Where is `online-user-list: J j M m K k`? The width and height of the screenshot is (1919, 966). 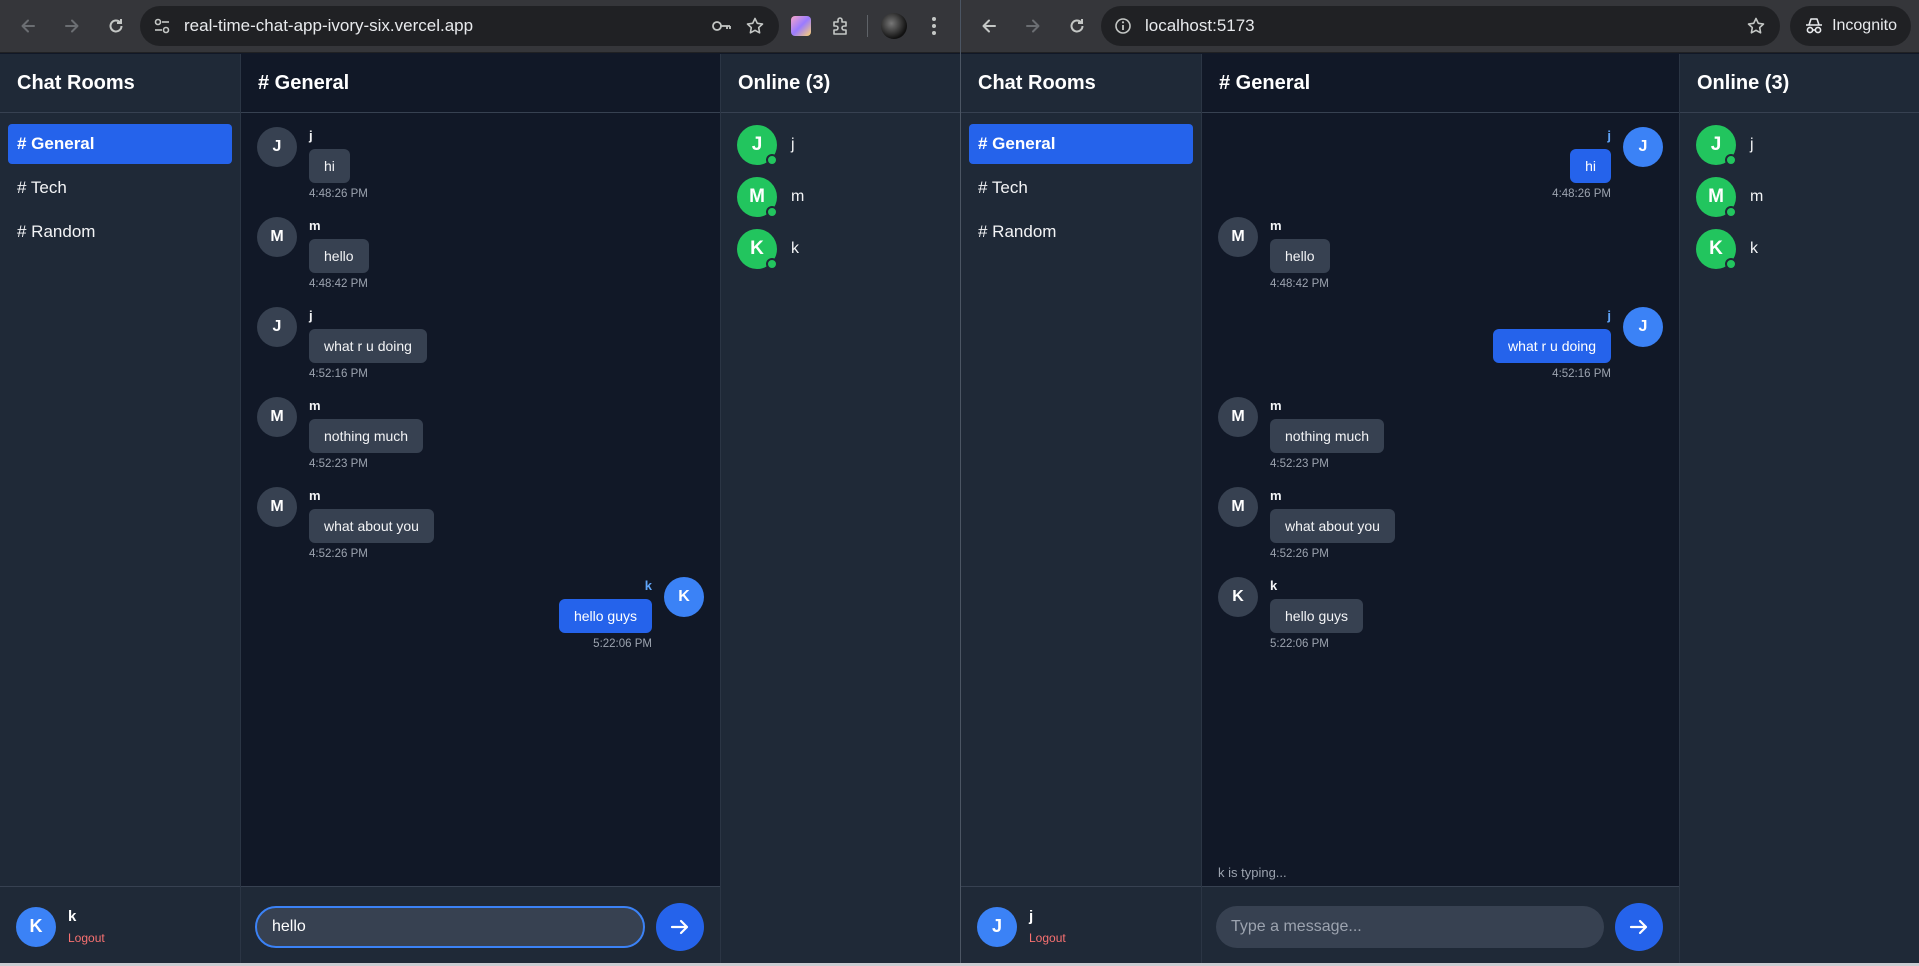
online-user-list: J j M m K k is located at coordinates (840, 203).